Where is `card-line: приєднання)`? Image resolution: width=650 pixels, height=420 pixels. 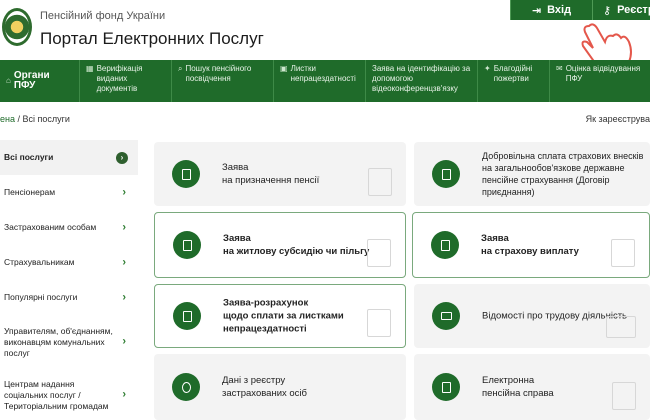
card-line: приєднання) is located at coordinates (508, 192).